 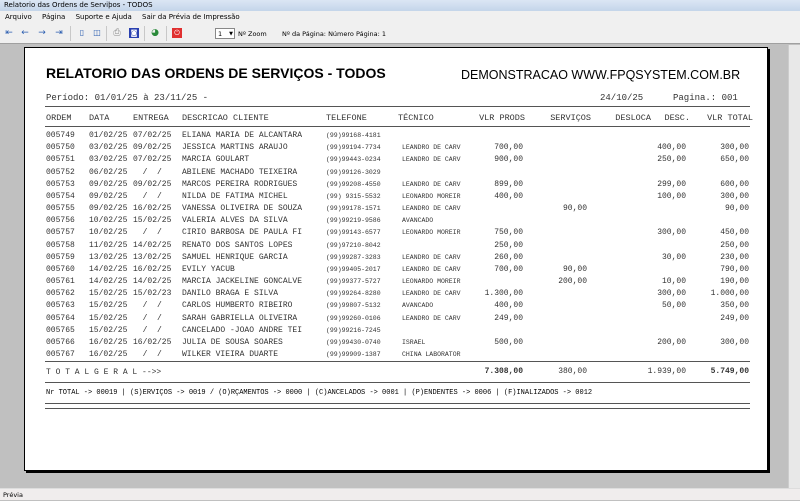 I want to click on cell-tecnico: CHINA LABORATOR, so click(x=431, y=355).